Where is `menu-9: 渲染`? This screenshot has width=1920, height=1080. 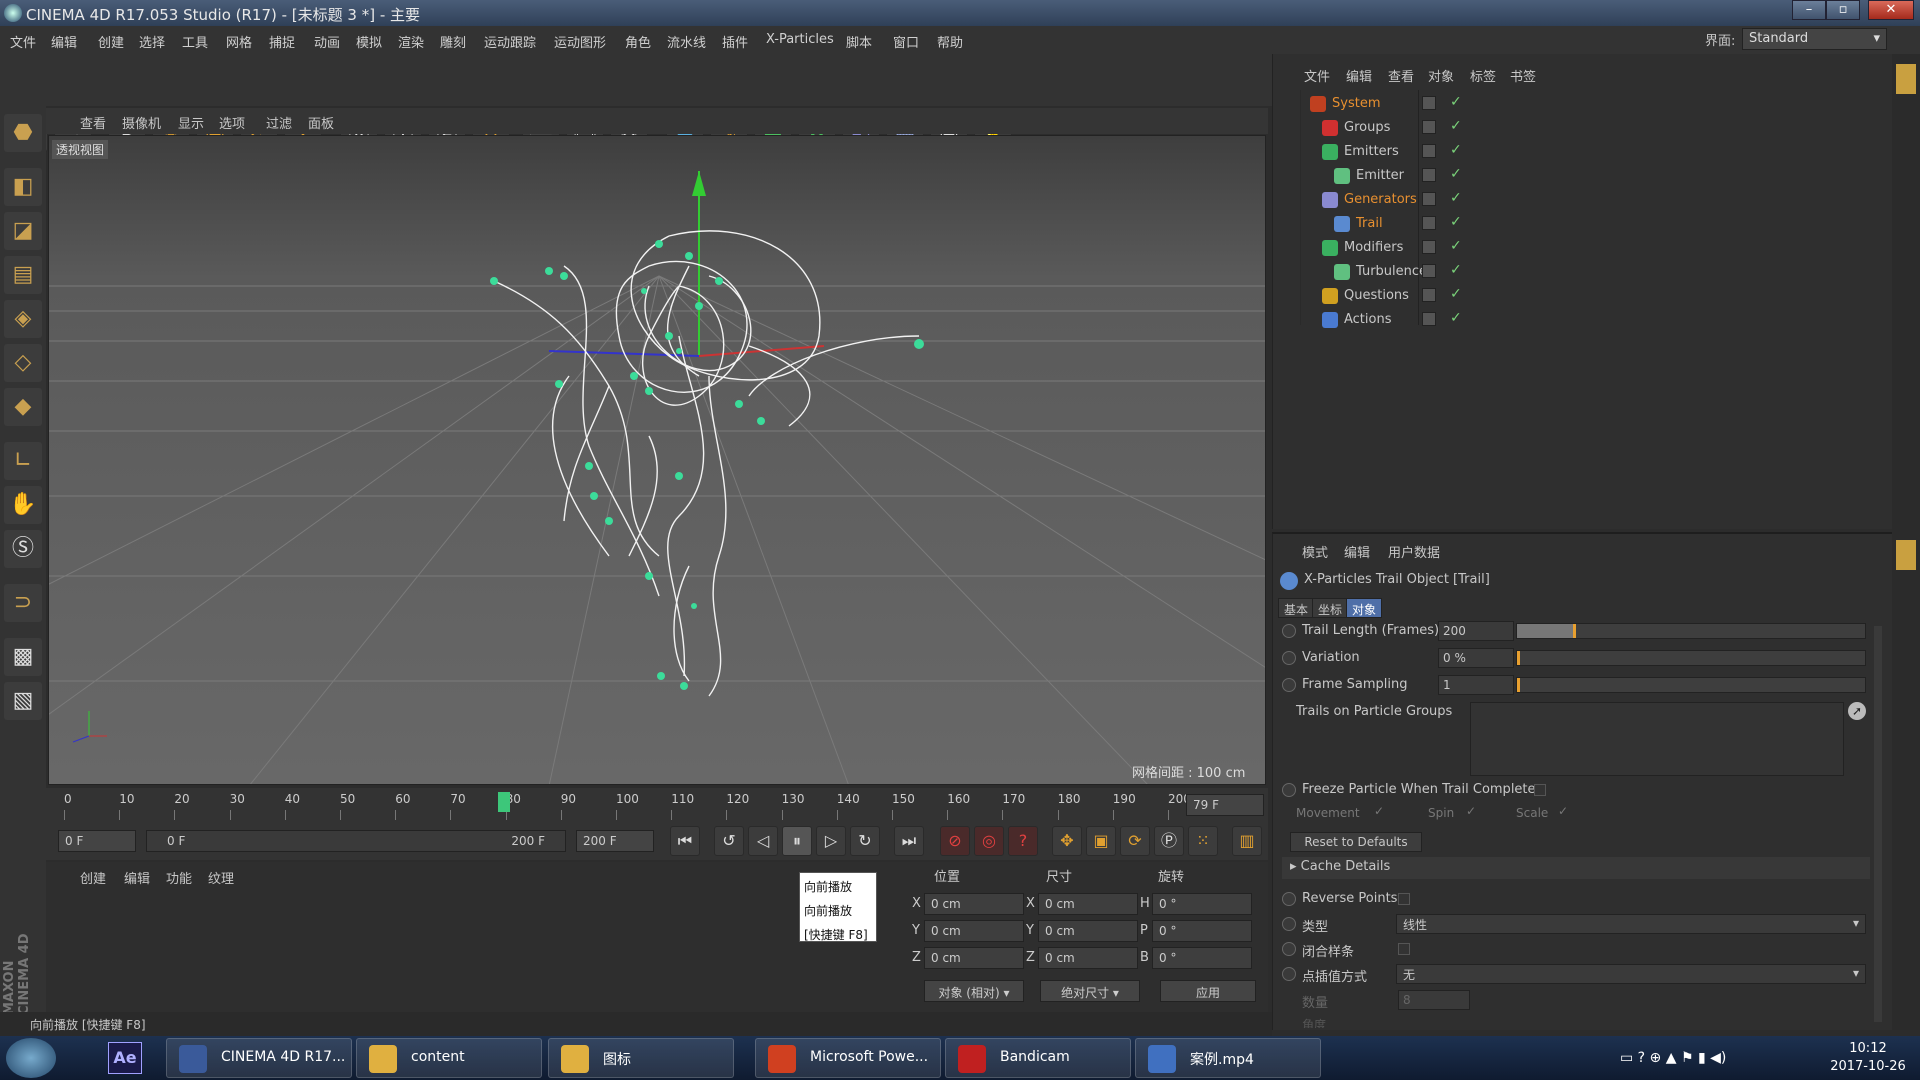 menu-9: 渲染 is located at coordinates (411, 41).